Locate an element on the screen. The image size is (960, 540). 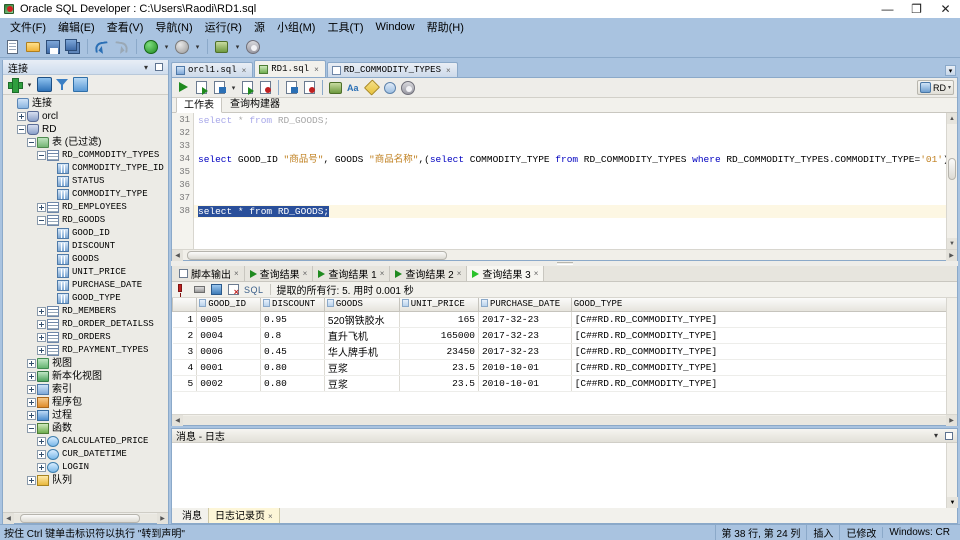
clear-worksheet-icon is located at coordinates (309, 87).